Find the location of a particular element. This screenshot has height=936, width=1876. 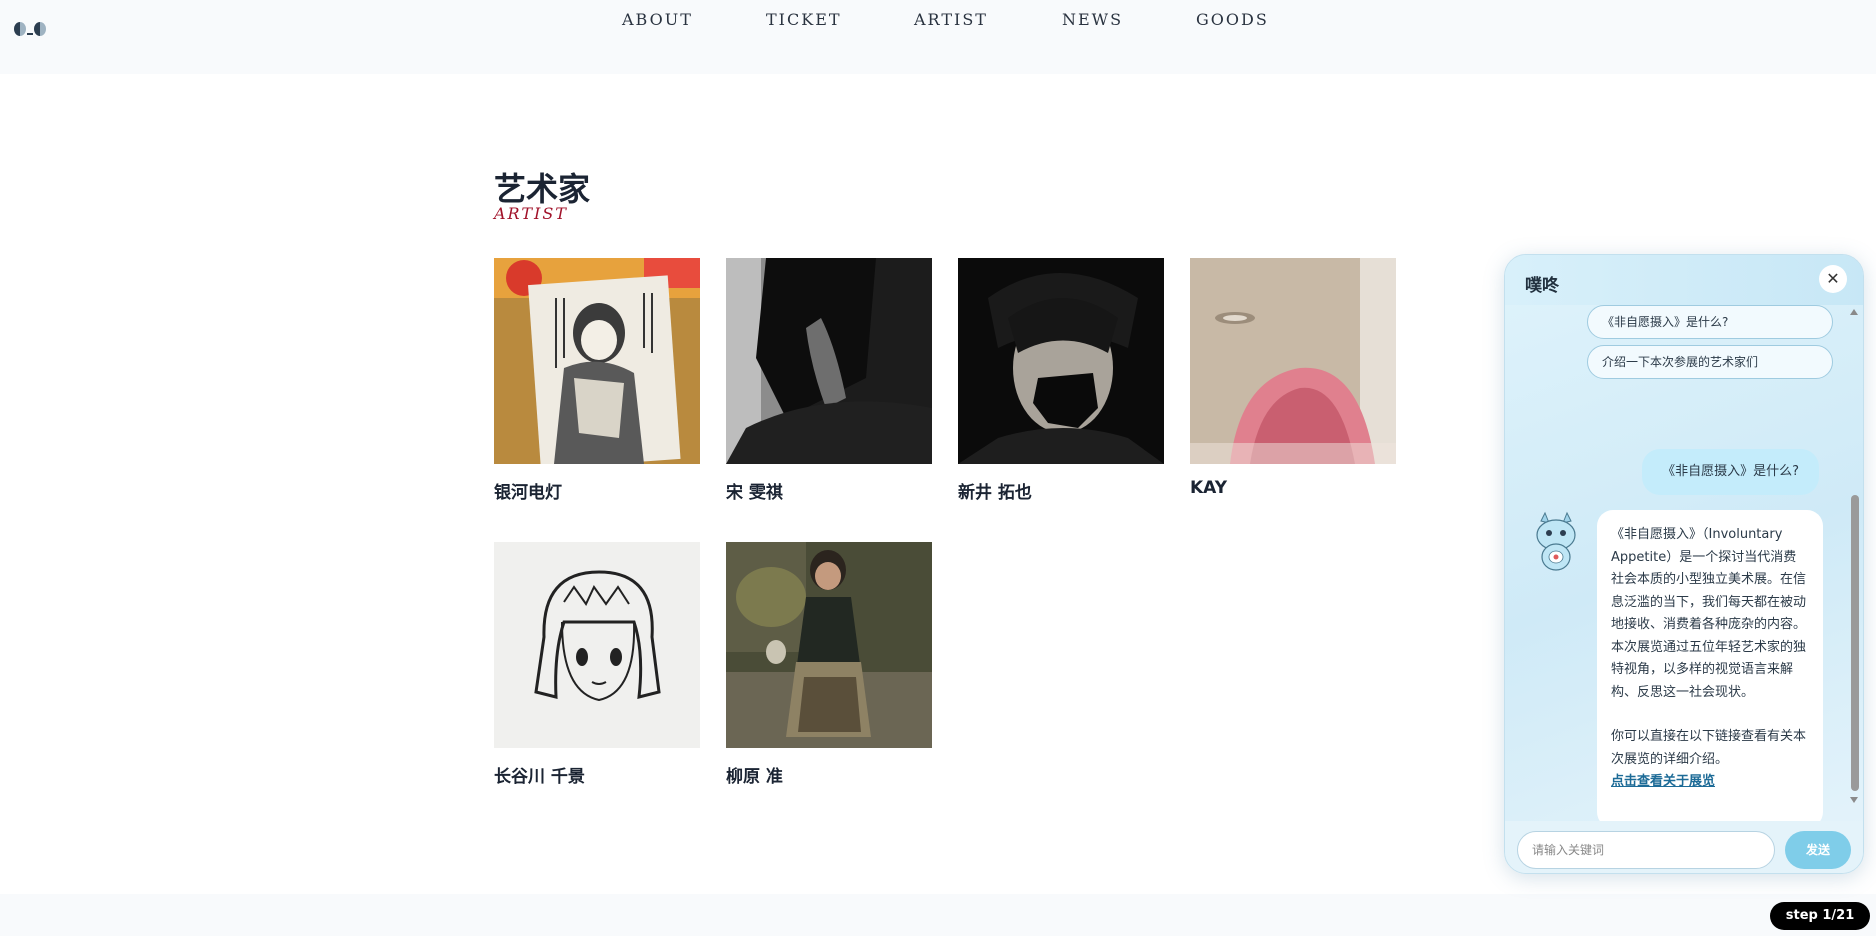

chat-input-row: 请输入关键词 发送 is located at coordinates (1684, 847).